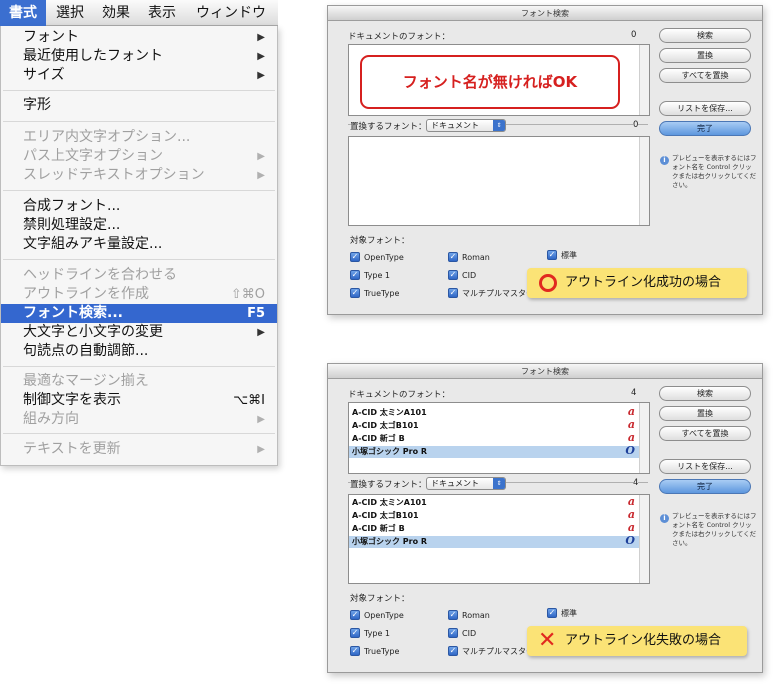 Image resolution: width=780 pixels, height=700 pixels. I want to click on menu-item-label: テキストを更新, so click(72, 449).